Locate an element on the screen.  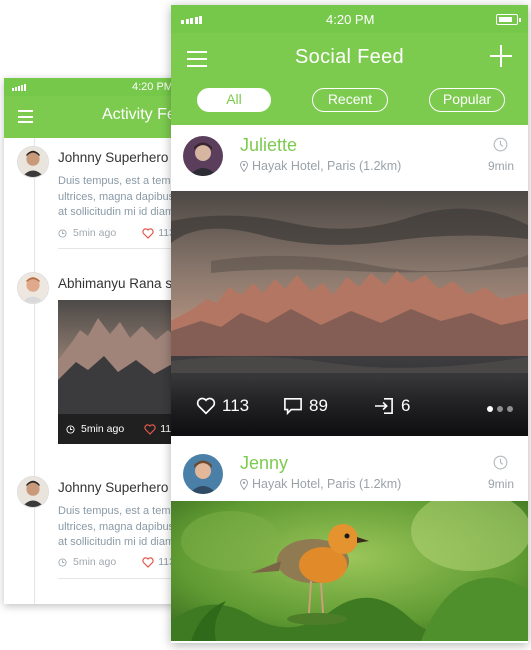
add-post-button is located at coordinates (501, 56).